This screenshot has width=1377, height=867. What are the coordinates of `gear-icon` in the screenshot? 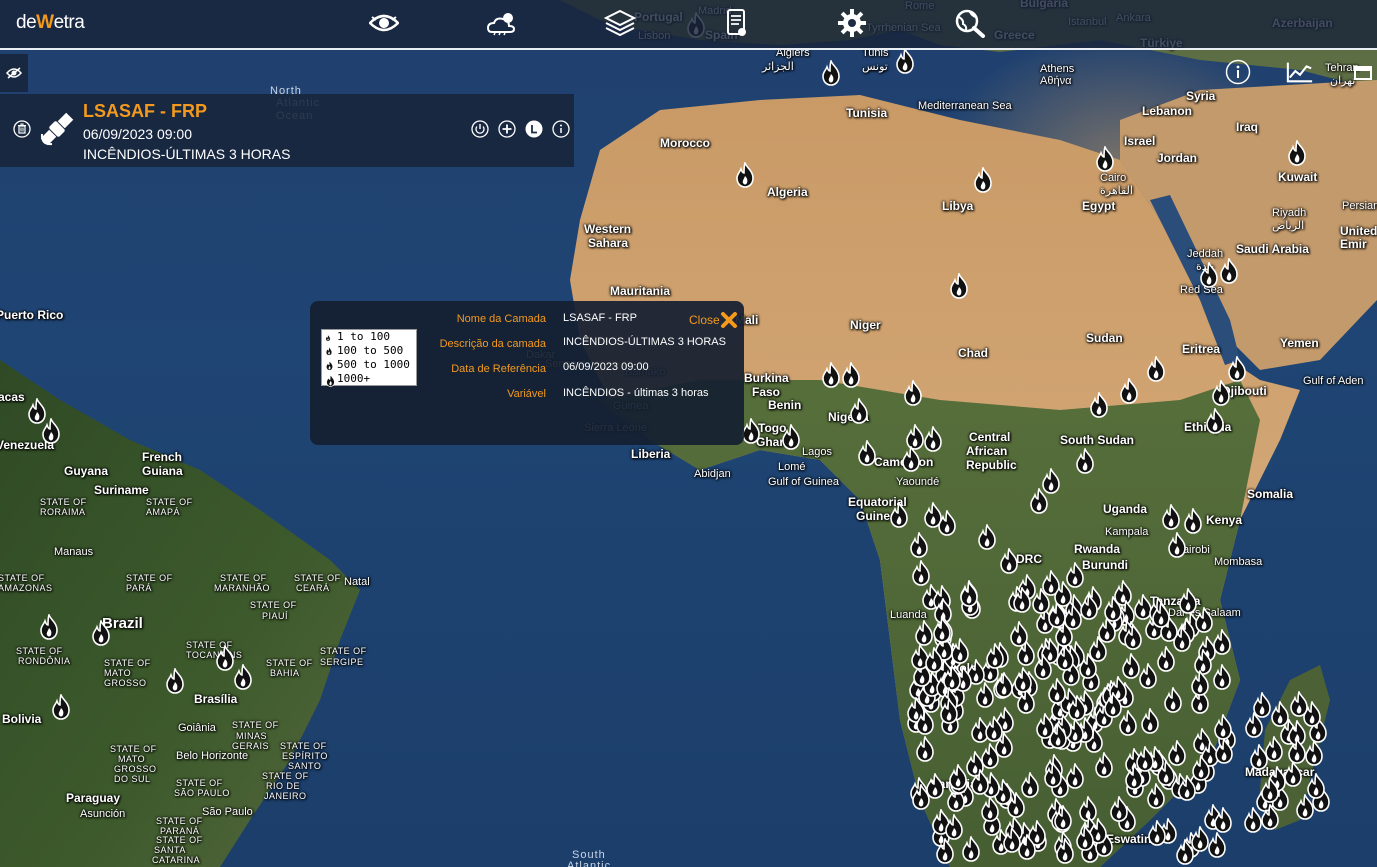 It's located at (852, 23).